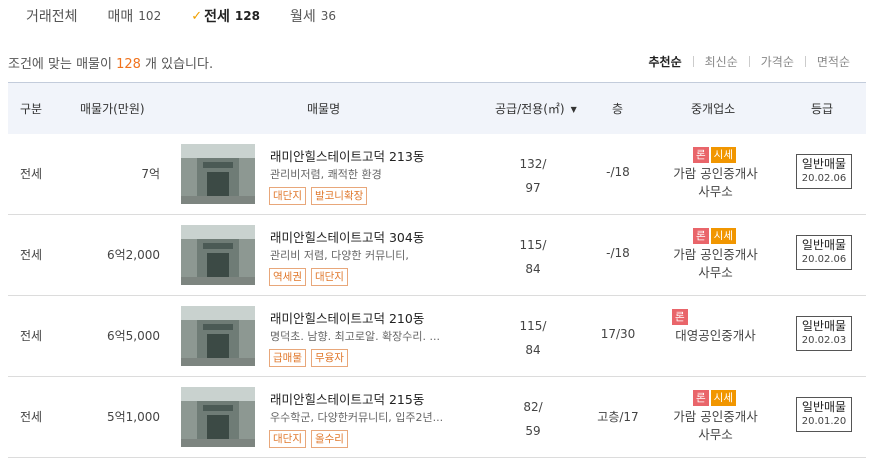 This screenshot has width=878, height=467. What do you see at coordinates (715, 327) in the screenshot?
I see `agent: 론 대영공인중개사` at bounding box center [715, 327].